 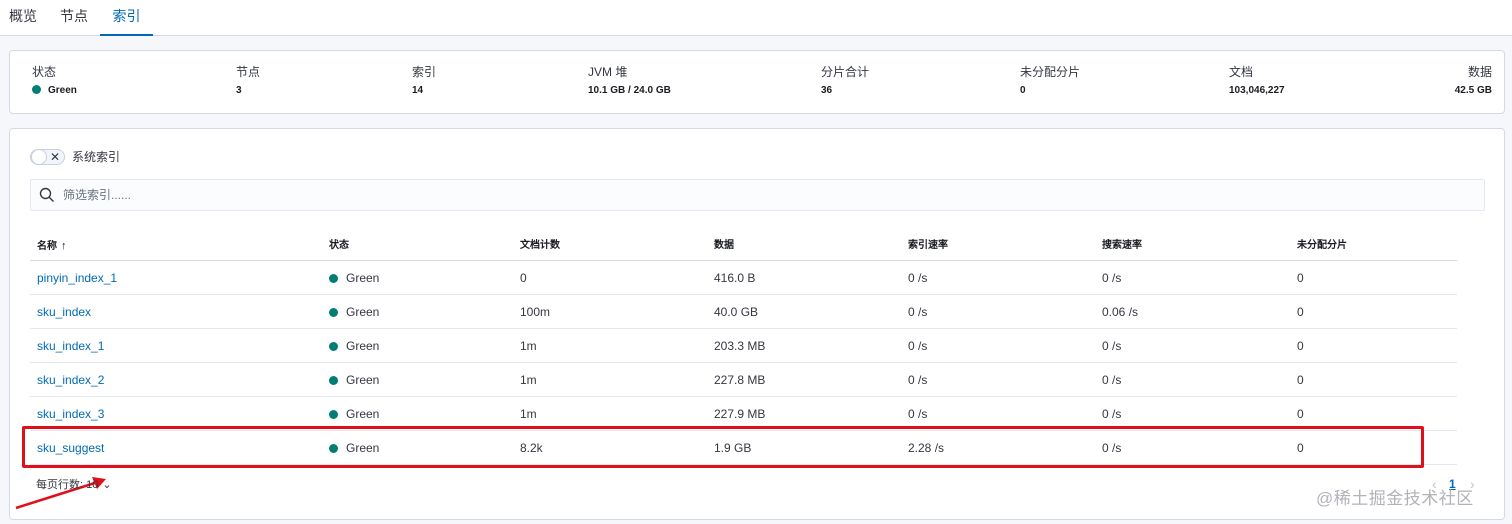 What do you see at coordinates (736, 312) in the screenshot?
I see `data-size-cell: 40.0 GB` at bounding box center [736, 312].